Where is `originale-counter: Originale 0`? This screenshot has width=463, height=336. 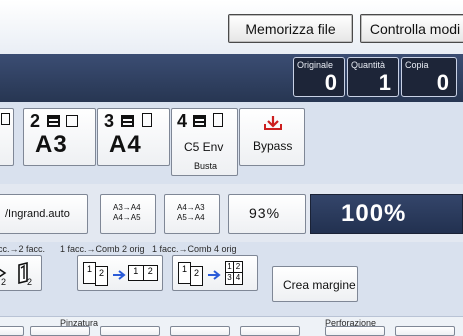
originale-counter: Originale 0 is located at coordinates (319, 77).